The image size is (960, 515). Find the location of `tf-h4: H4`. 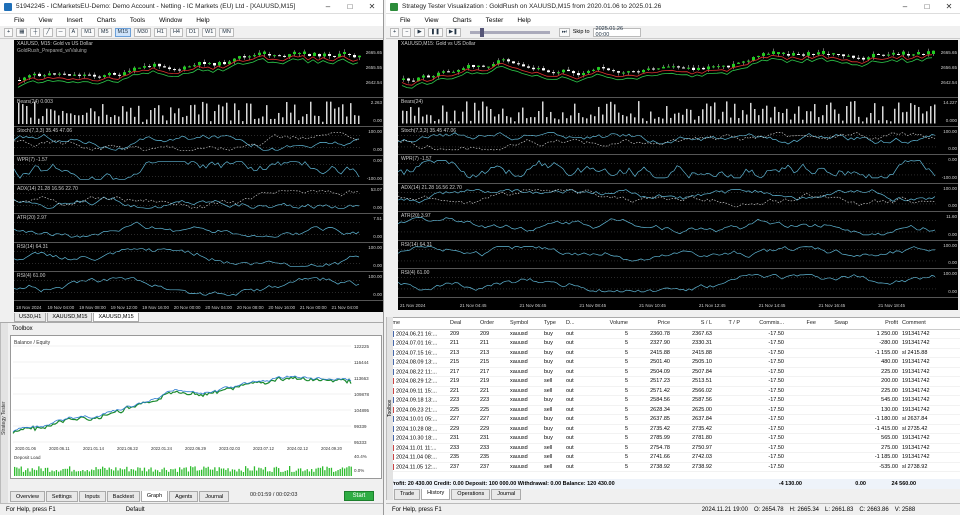

tf-h4: H4 is located at coordinates (176, 32).